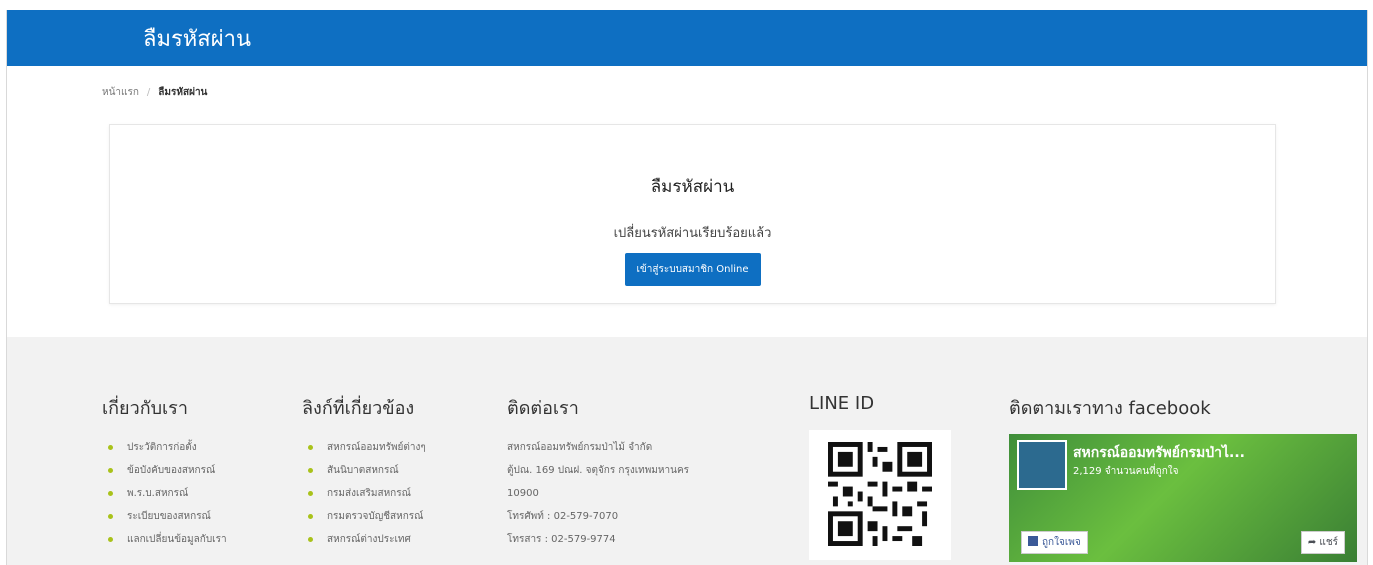 The image size is (1373, 565). What do you see at coordinates (364, 493) in the screenshot?
I see `footer-link-item: กรมส่งเสริมสหกรณ์` at bounding box center [364, 493].